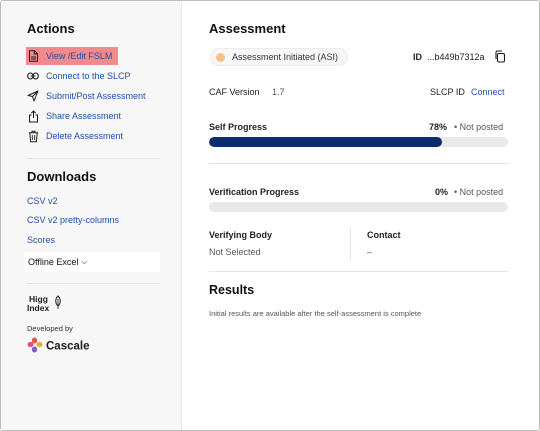 Image resolution: width=540 pixels, height=431 pixels. Describe the element at coordinates (278, 92) in the screenshot. I see `caf-version-value: 1.7` at that location.